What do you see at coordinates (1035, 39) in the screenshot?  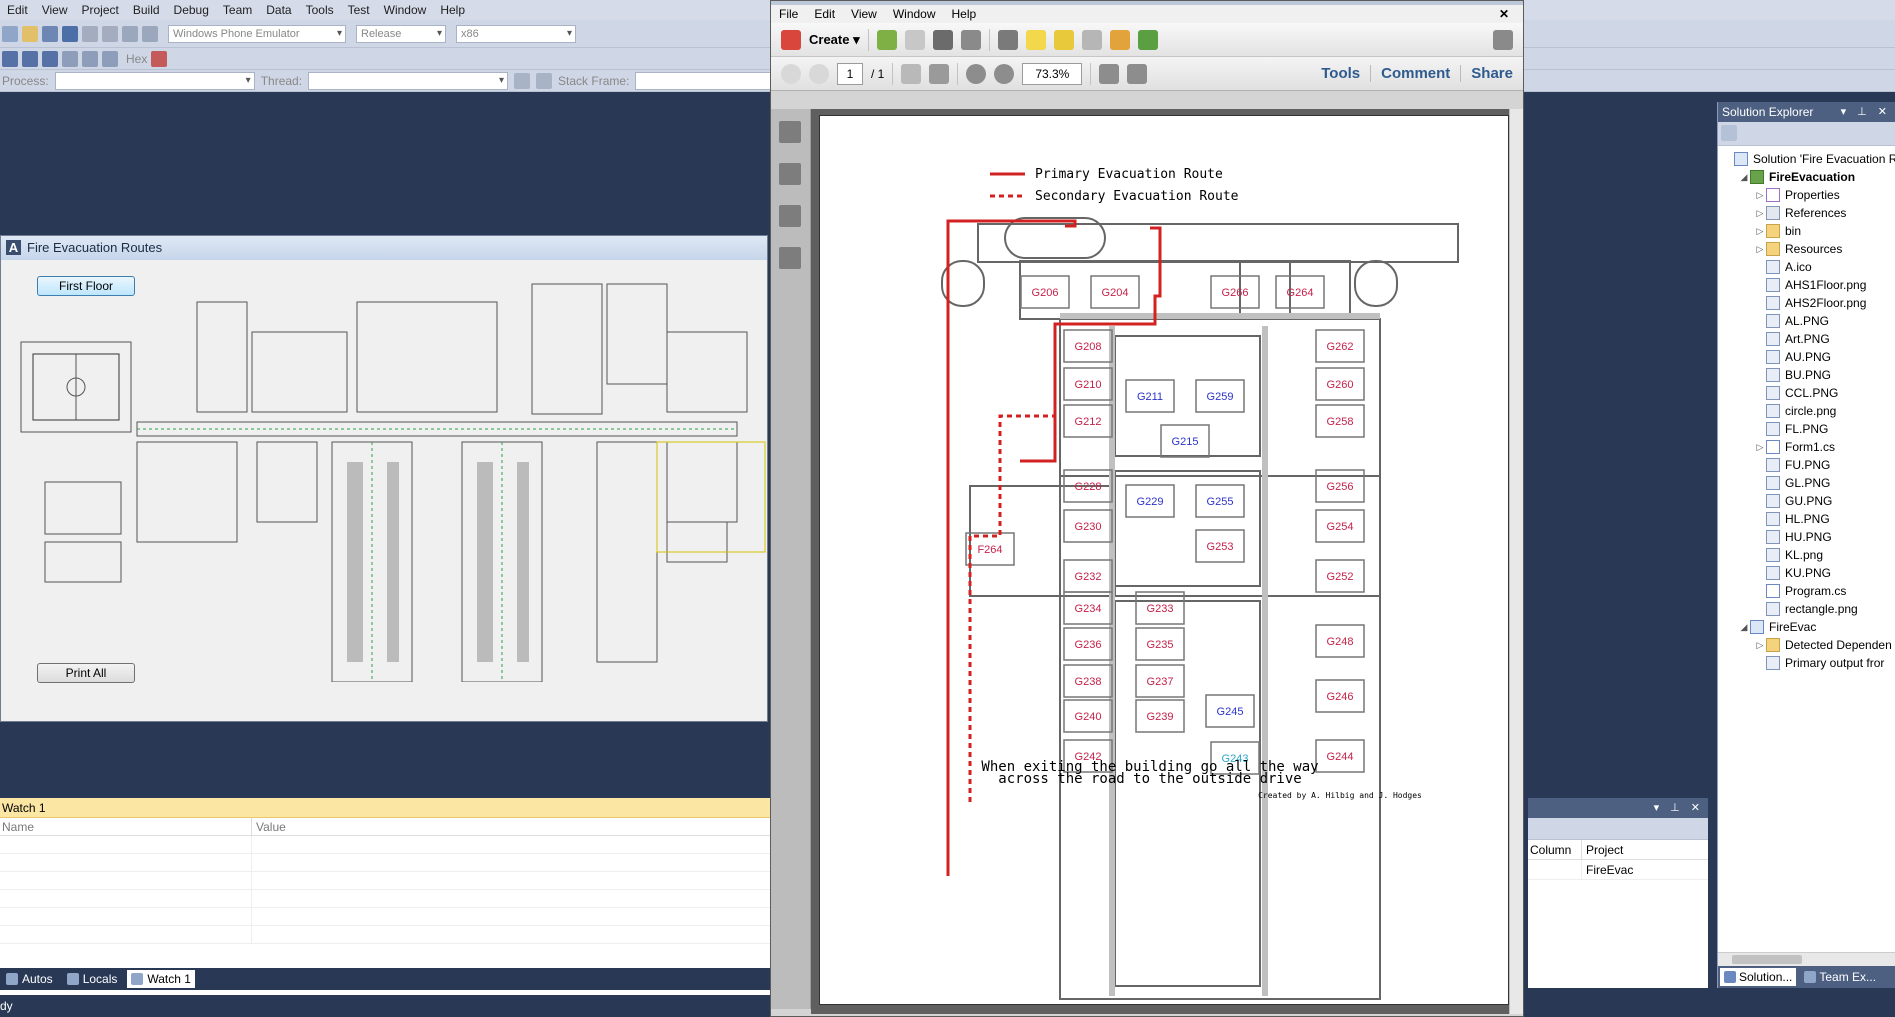 I see `comment-icon` at bounding box center [1035, 39].